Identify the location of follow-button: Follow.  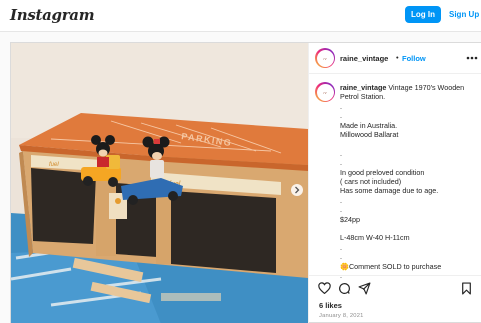
(414, 58).